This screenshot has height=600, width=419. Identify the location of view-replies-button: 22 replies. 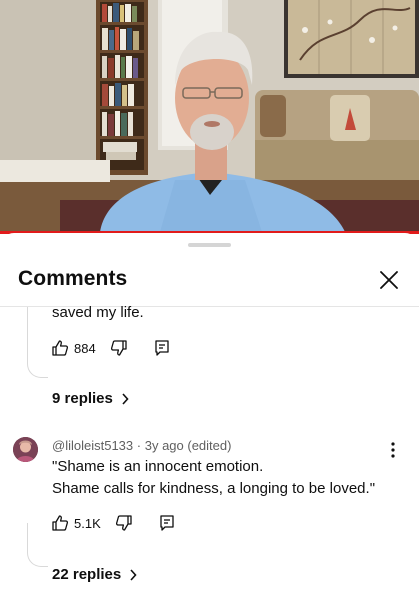
(94, 574).